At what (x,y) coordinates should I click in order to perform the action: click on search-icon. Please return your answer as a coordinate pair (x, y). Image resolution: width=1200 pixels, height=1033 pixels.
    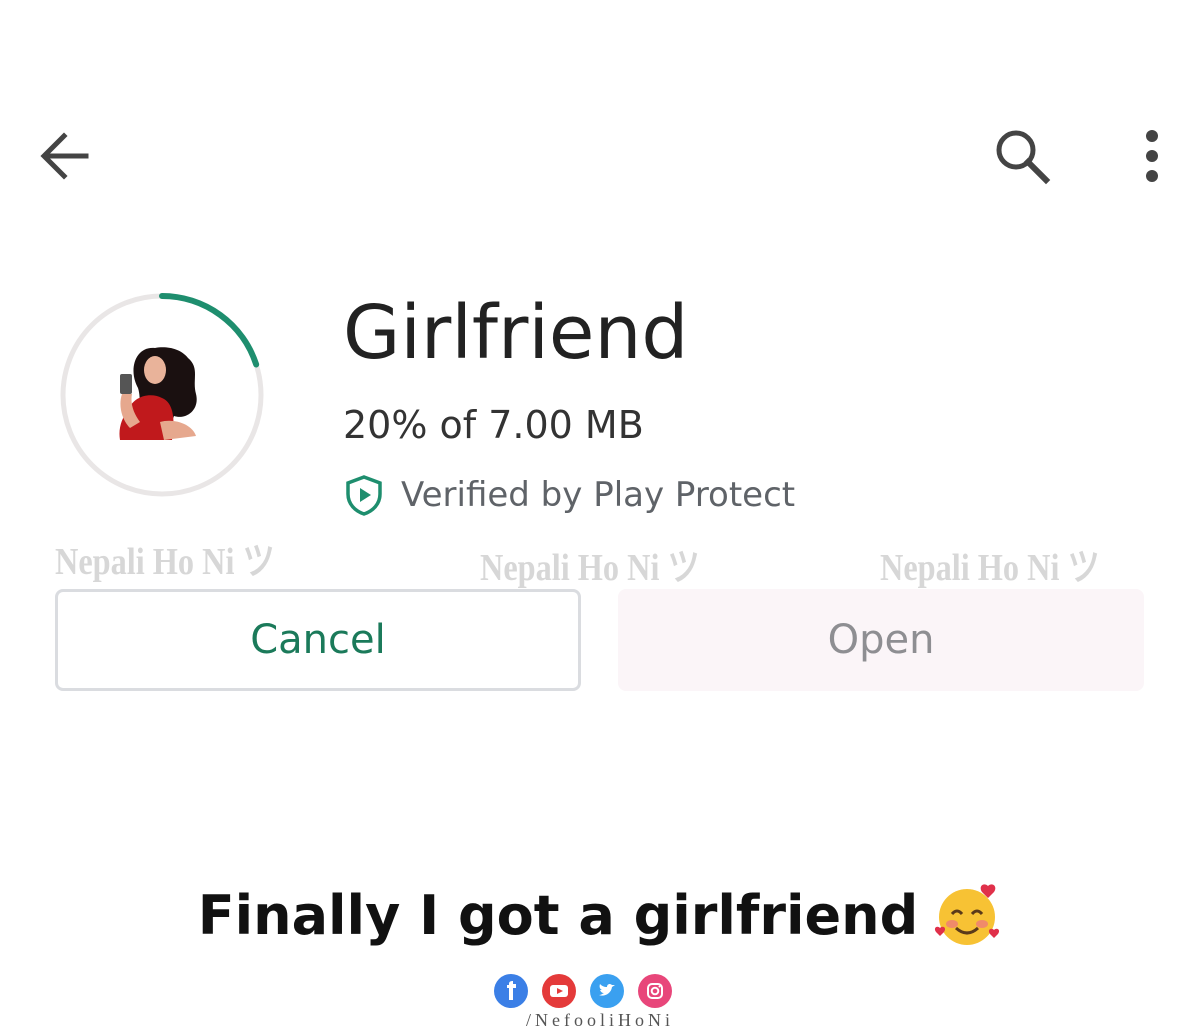
    Looking at the image, I should click on (1023, 157).